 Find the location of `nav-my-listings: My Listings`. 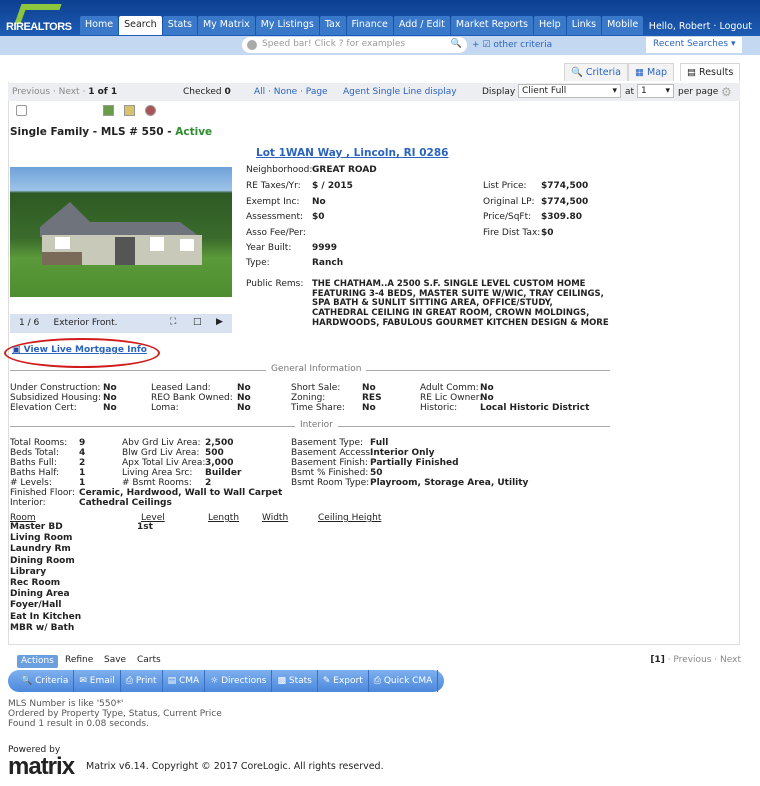

nav-my-listings: My Listings is located at coordinates (287, 25).